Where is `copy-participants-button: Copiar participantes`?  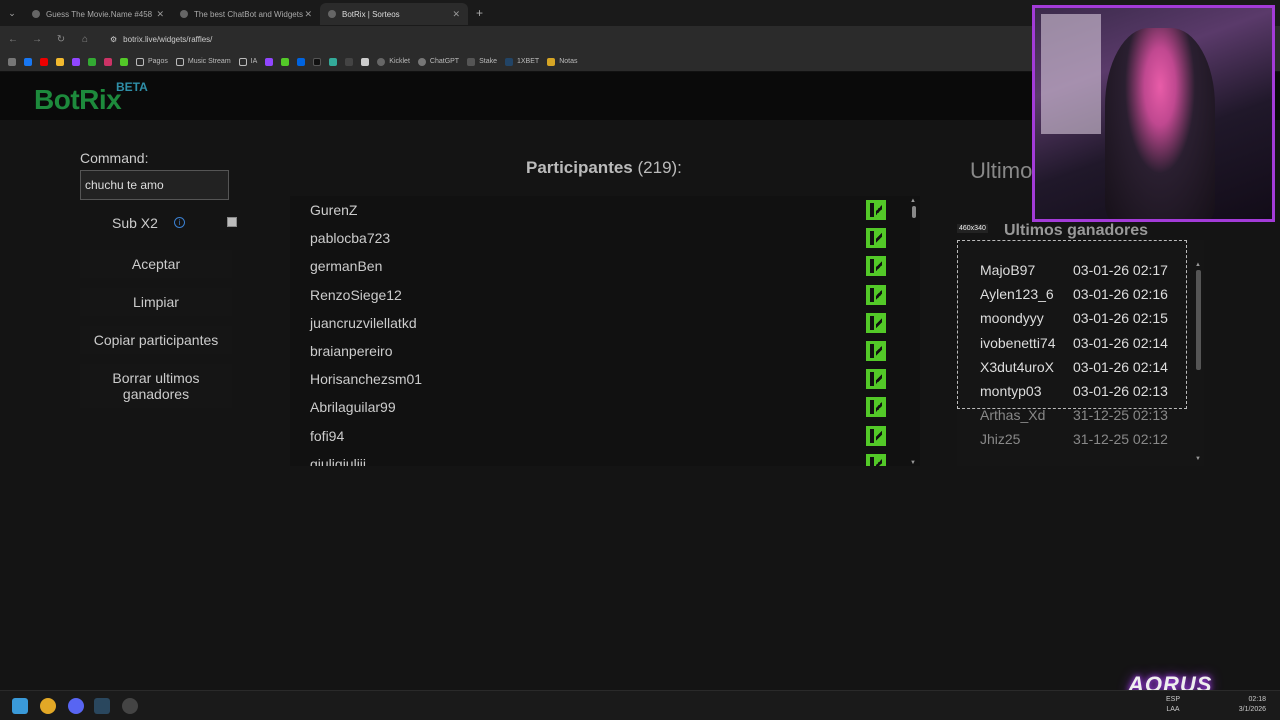 copy-participants-button: Copiar participantes is located at coordinates (156, 340).